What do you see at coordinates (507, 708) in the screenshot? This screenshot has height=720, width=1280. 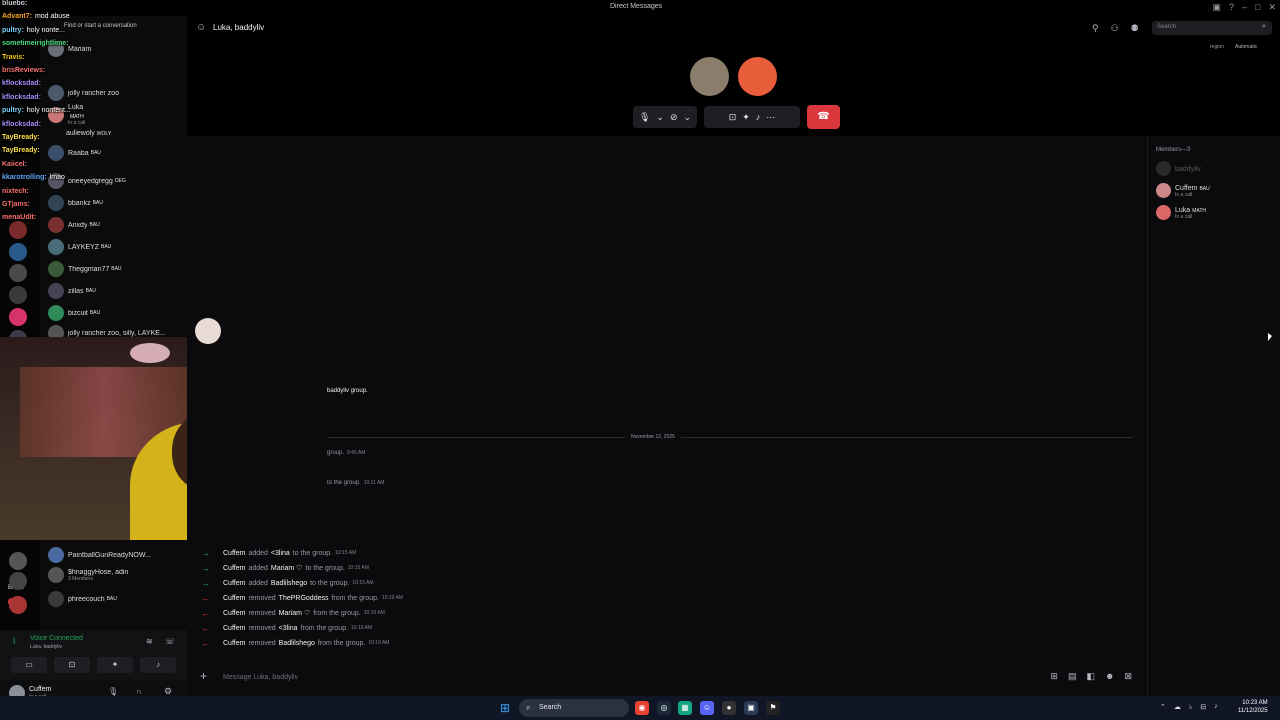 I see `windows-start-icon: ⊞` at bounding box center [507, 708].